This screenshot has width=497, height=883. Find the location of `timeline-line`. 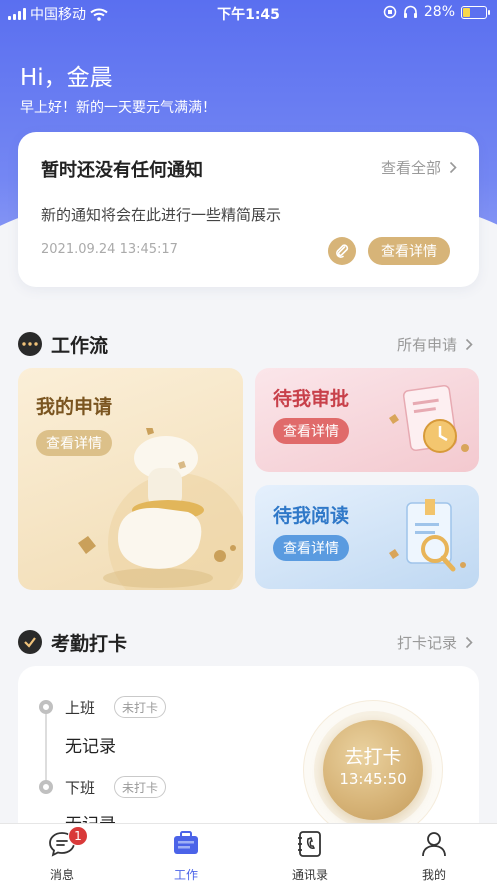

timeline-line is located at coordinates (46, 748).